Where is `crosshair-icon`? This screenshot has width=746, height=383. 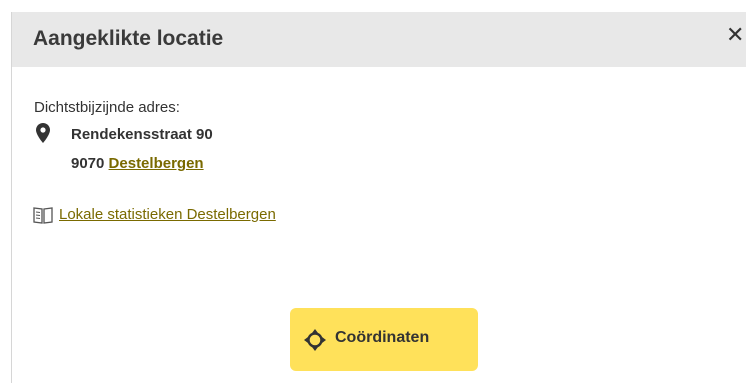 crosshair-icon is located at coordinates (315, 340).